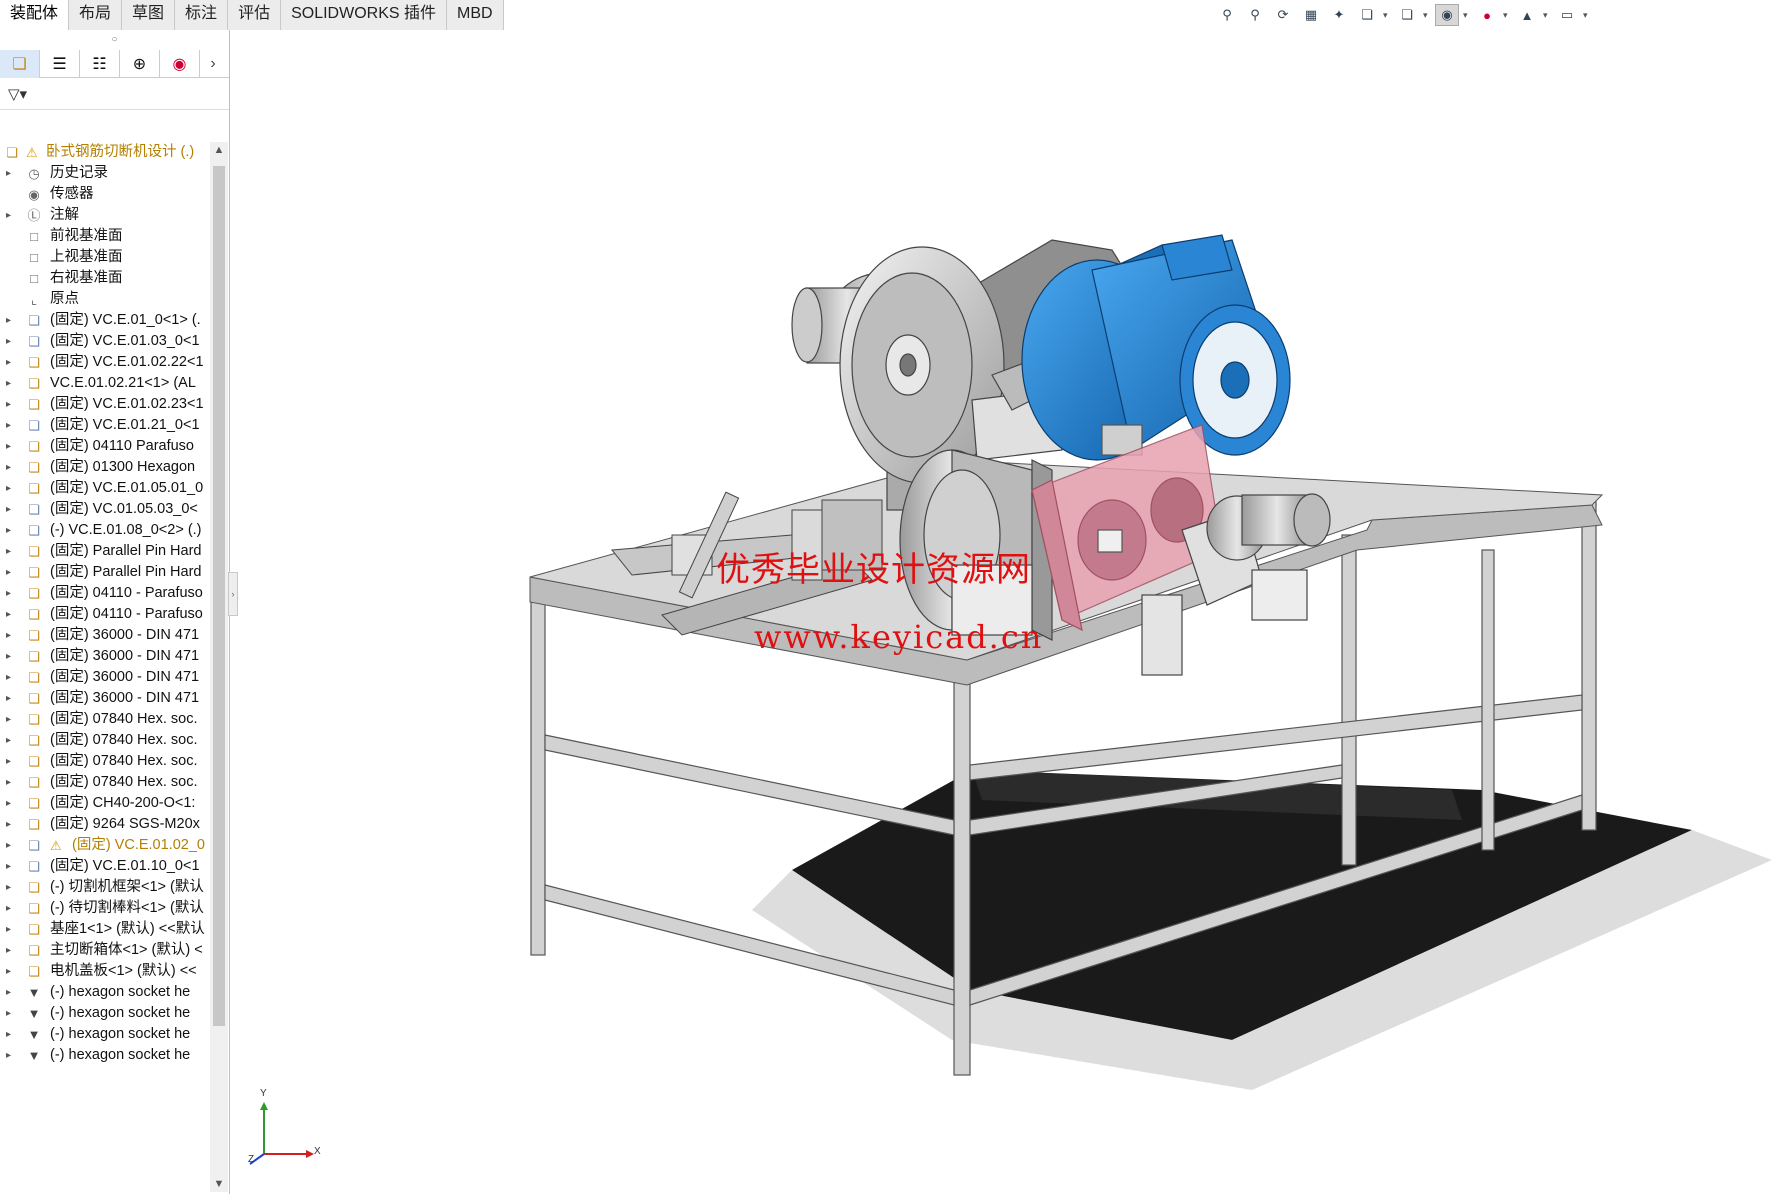 The width and height of the screenshot is (1780, 1194). I want to click on tree-item: ◉ 传感器, so click(105, 194).